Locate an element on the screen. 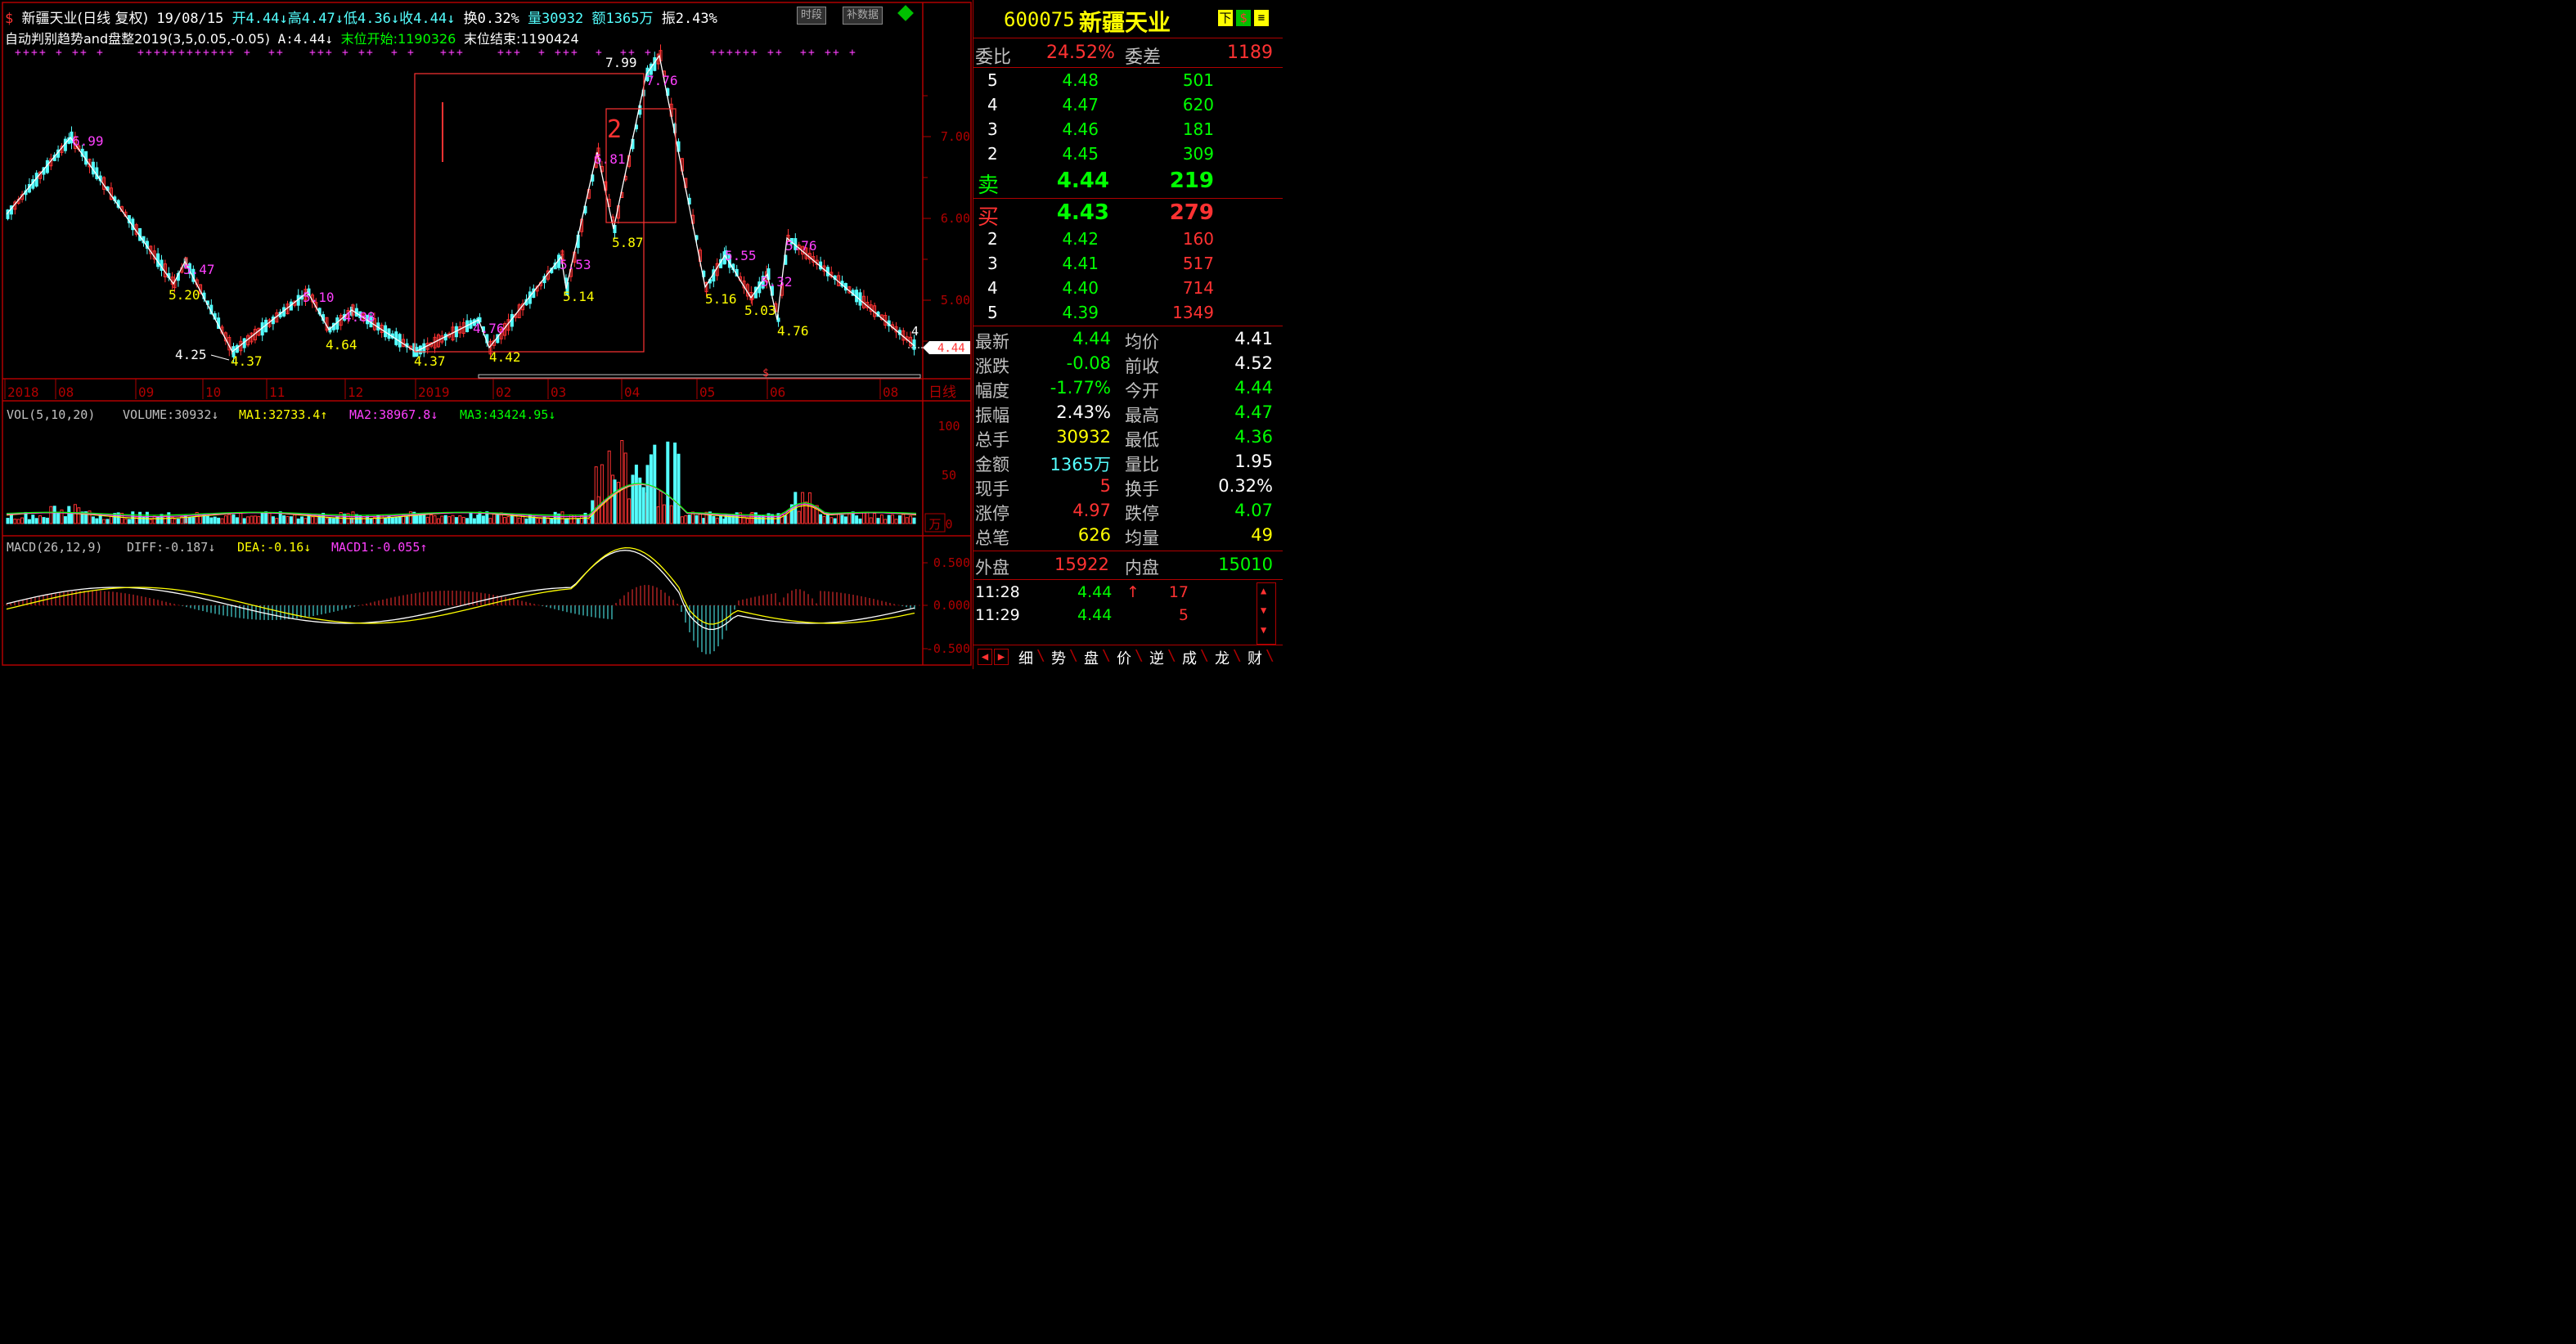  month-label: 02 is located at coordinates (504, 392).